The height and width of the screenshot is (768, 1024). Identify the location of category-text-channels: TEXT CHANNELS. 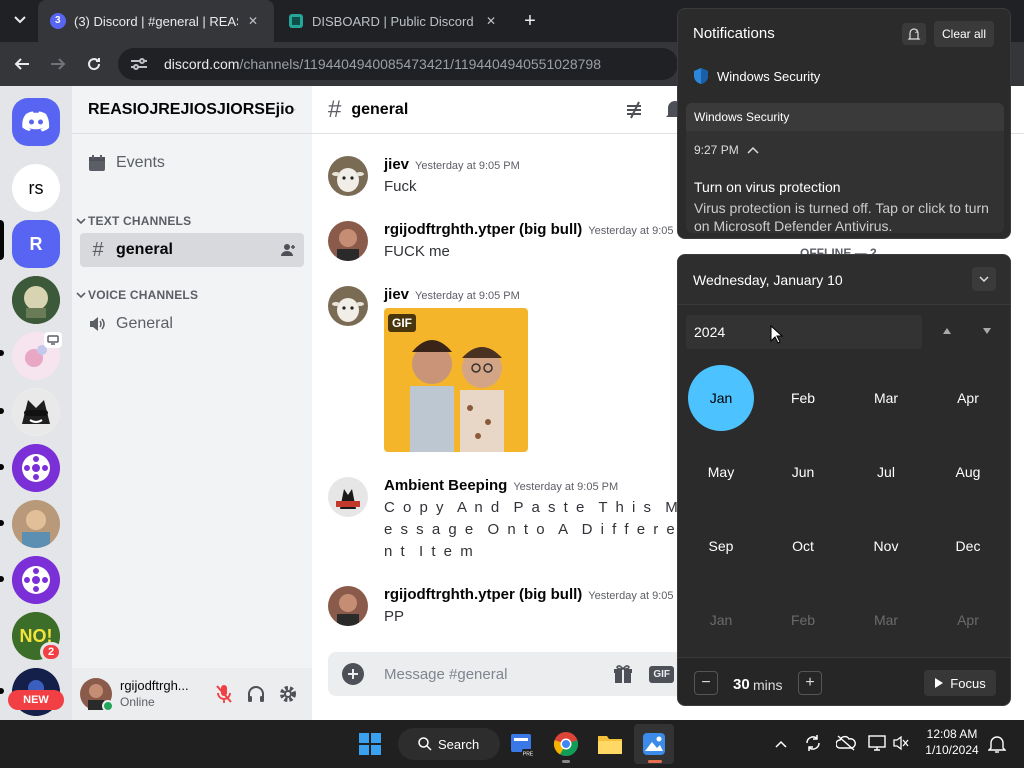
(133, 221).